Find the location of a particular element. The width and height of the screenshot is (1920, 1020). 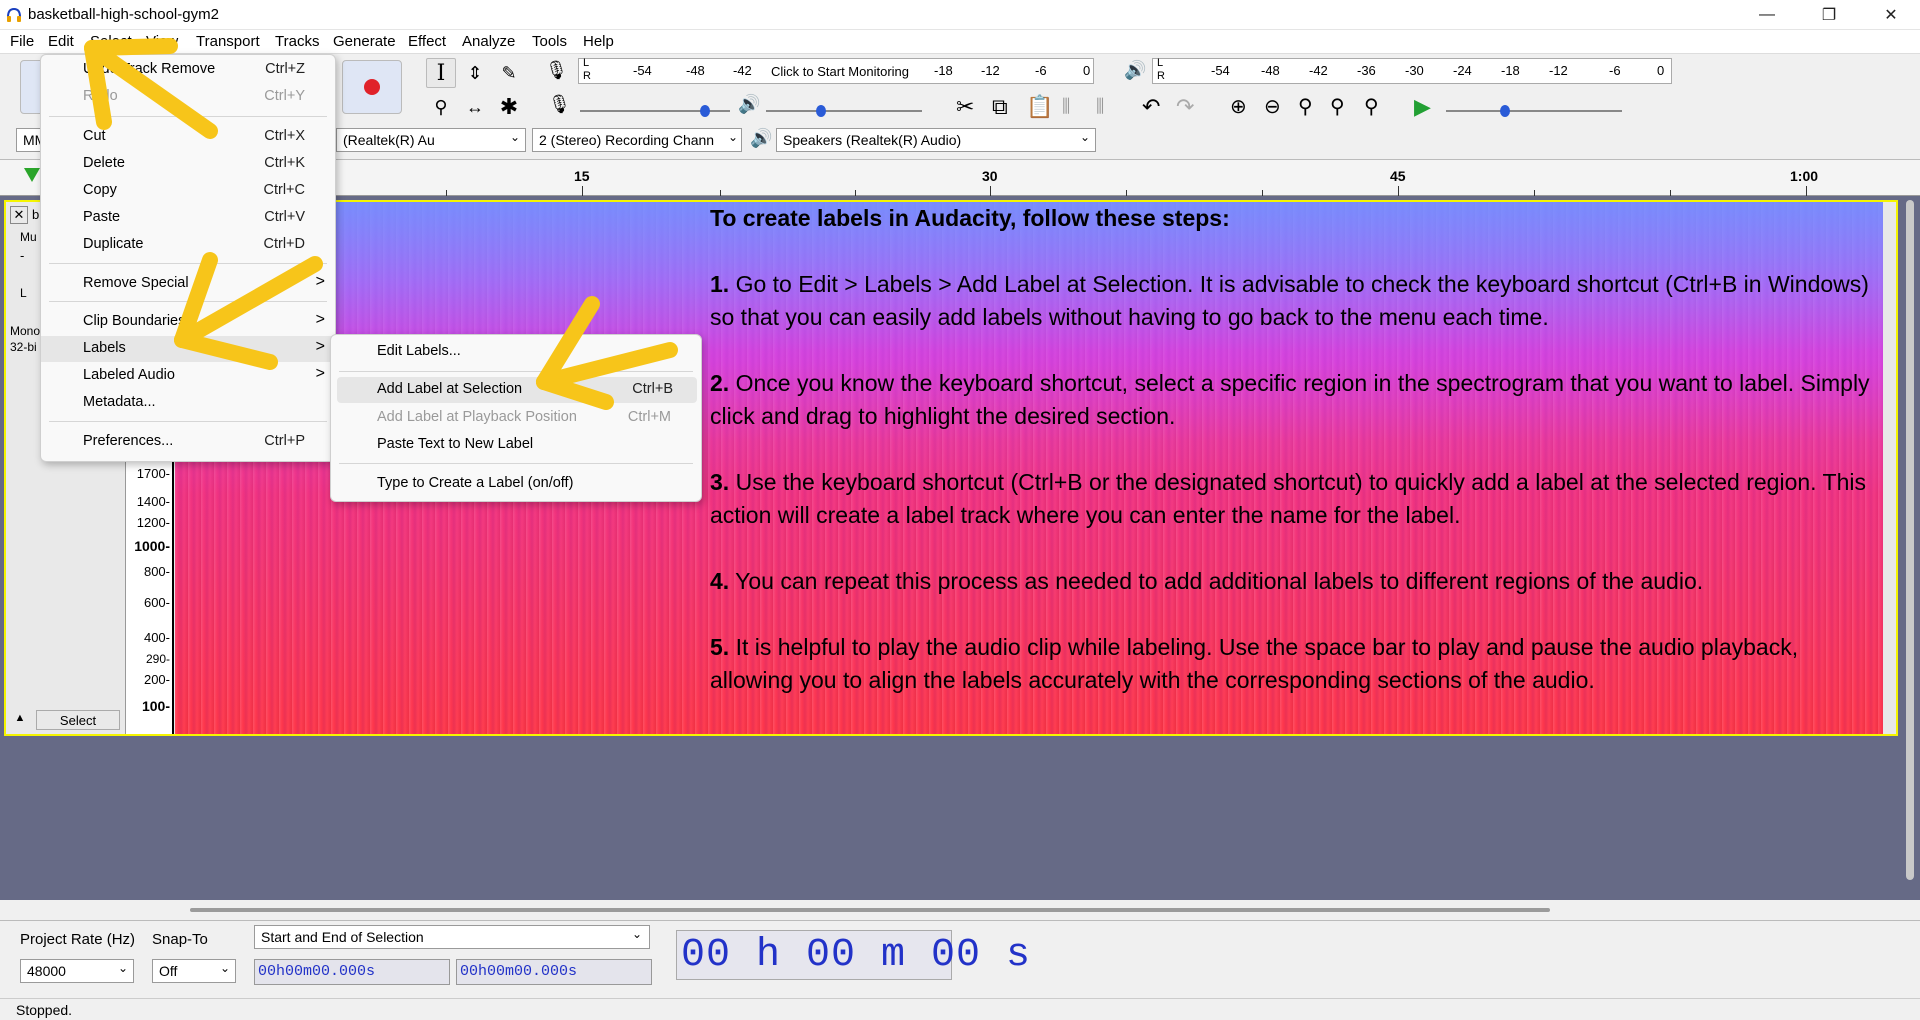

menu-file: File is located at coordinates (22, 41).